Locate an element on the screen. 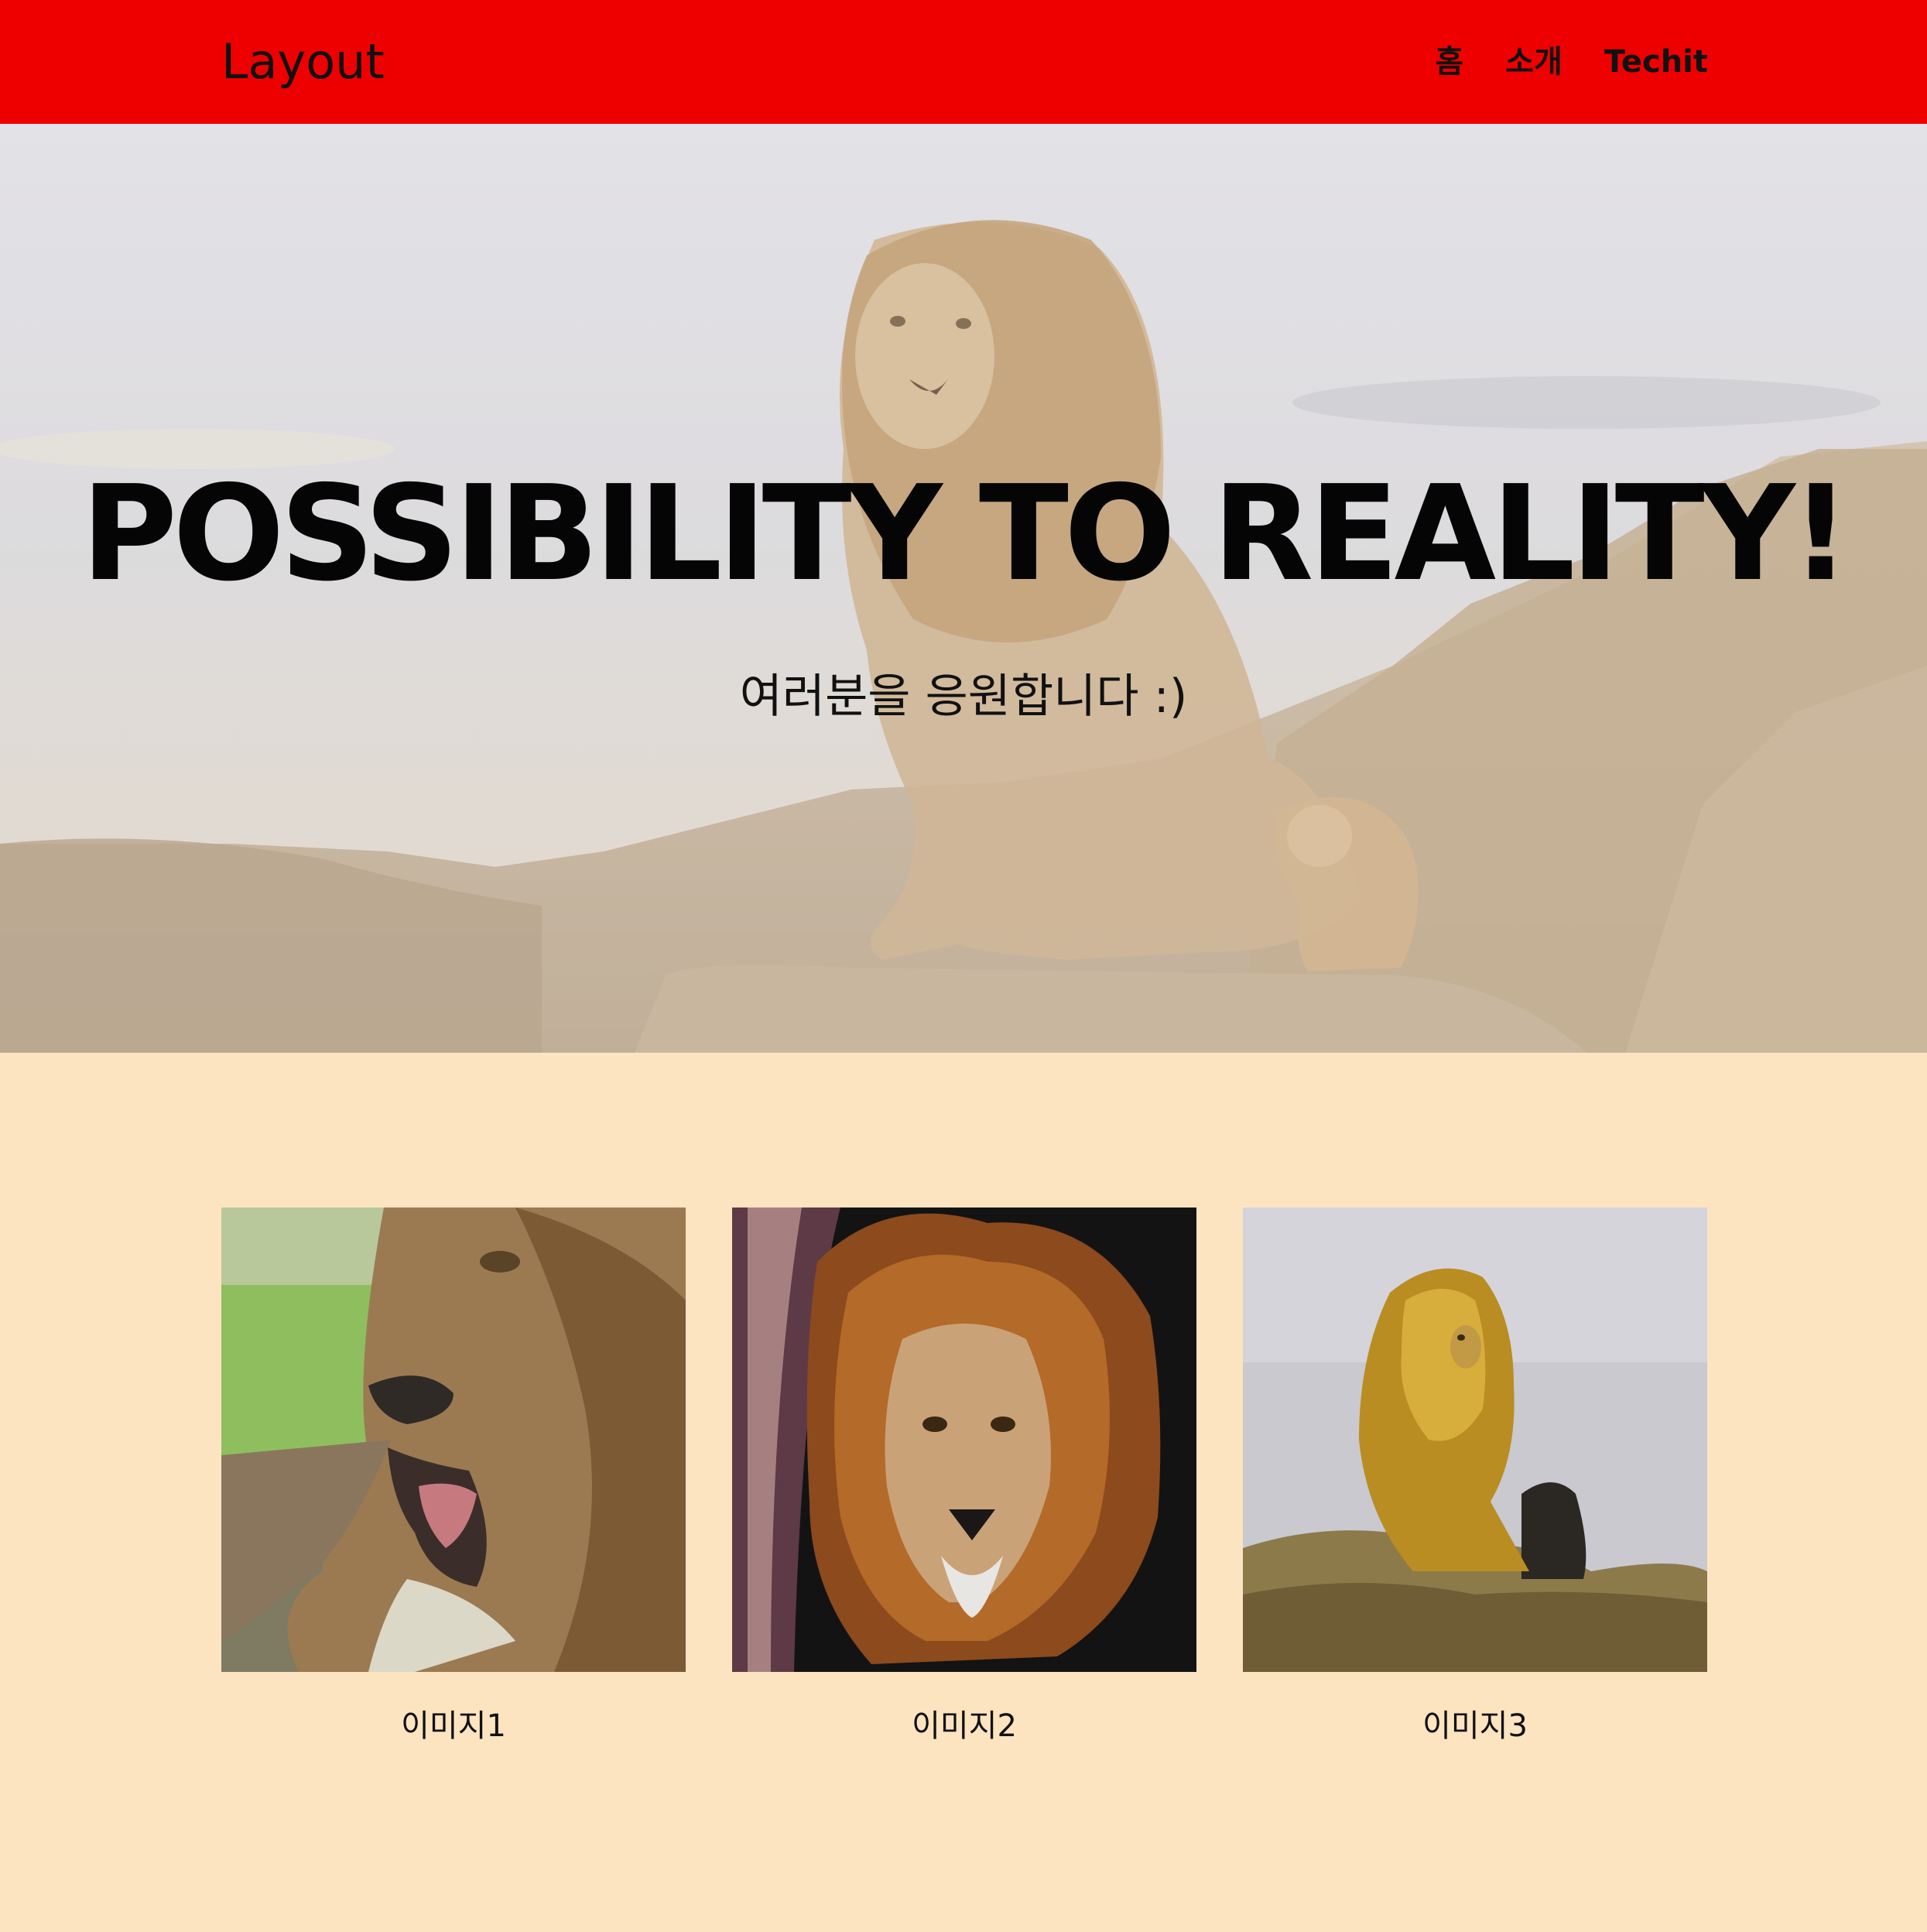  hero-subtitle: 여러분을 응원합니다 :) is located at coordinates (964, 697).